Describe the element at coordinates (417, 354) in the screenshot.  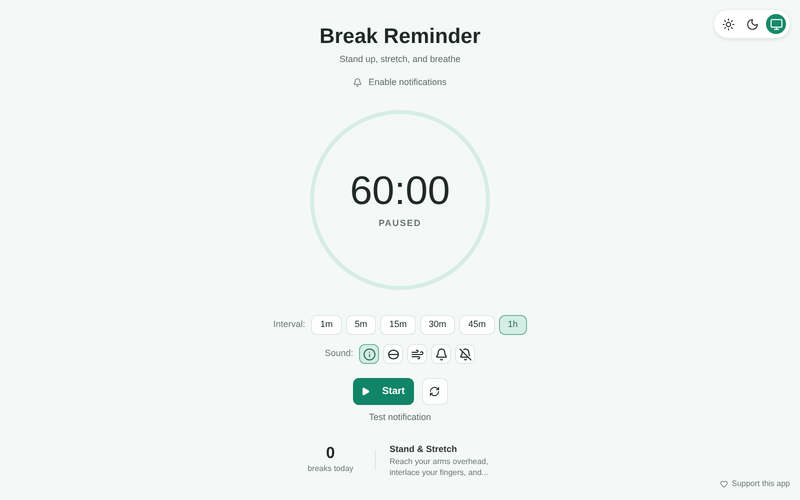
I see `wind-icon` at that location.